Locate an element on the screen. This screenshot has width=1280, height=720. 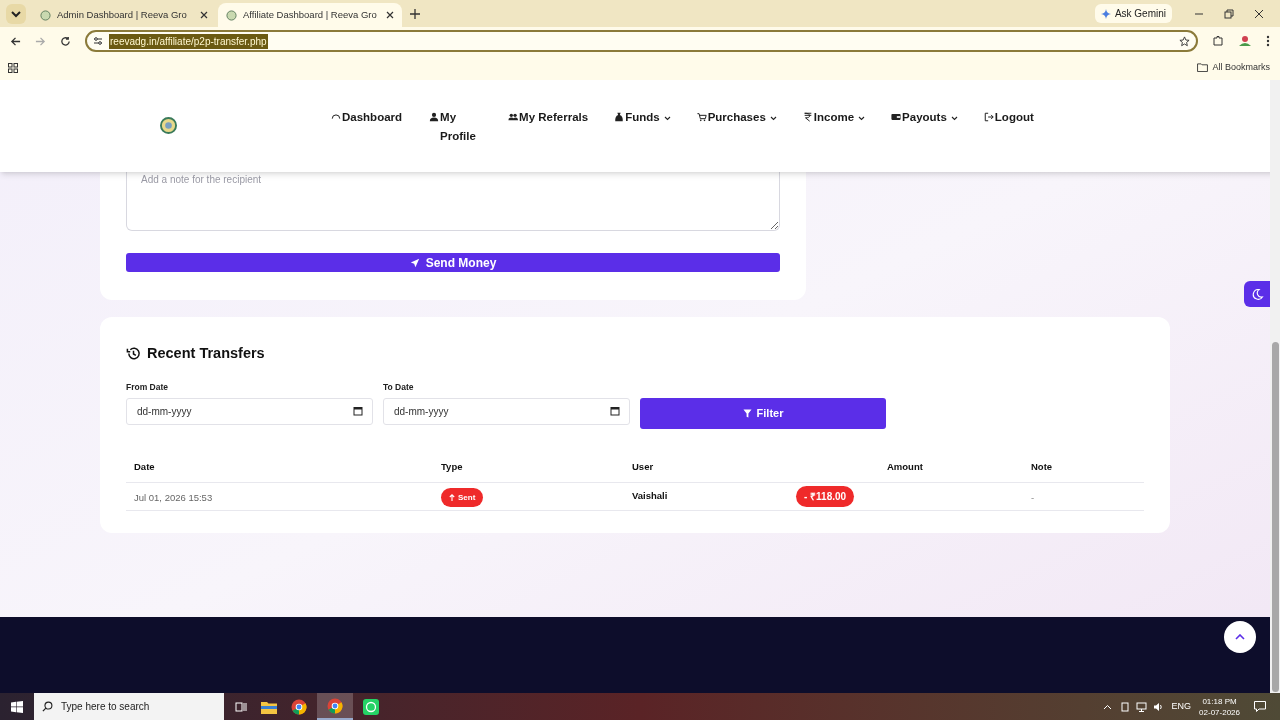
column-header: Amount is located at coordinates (905, 466).